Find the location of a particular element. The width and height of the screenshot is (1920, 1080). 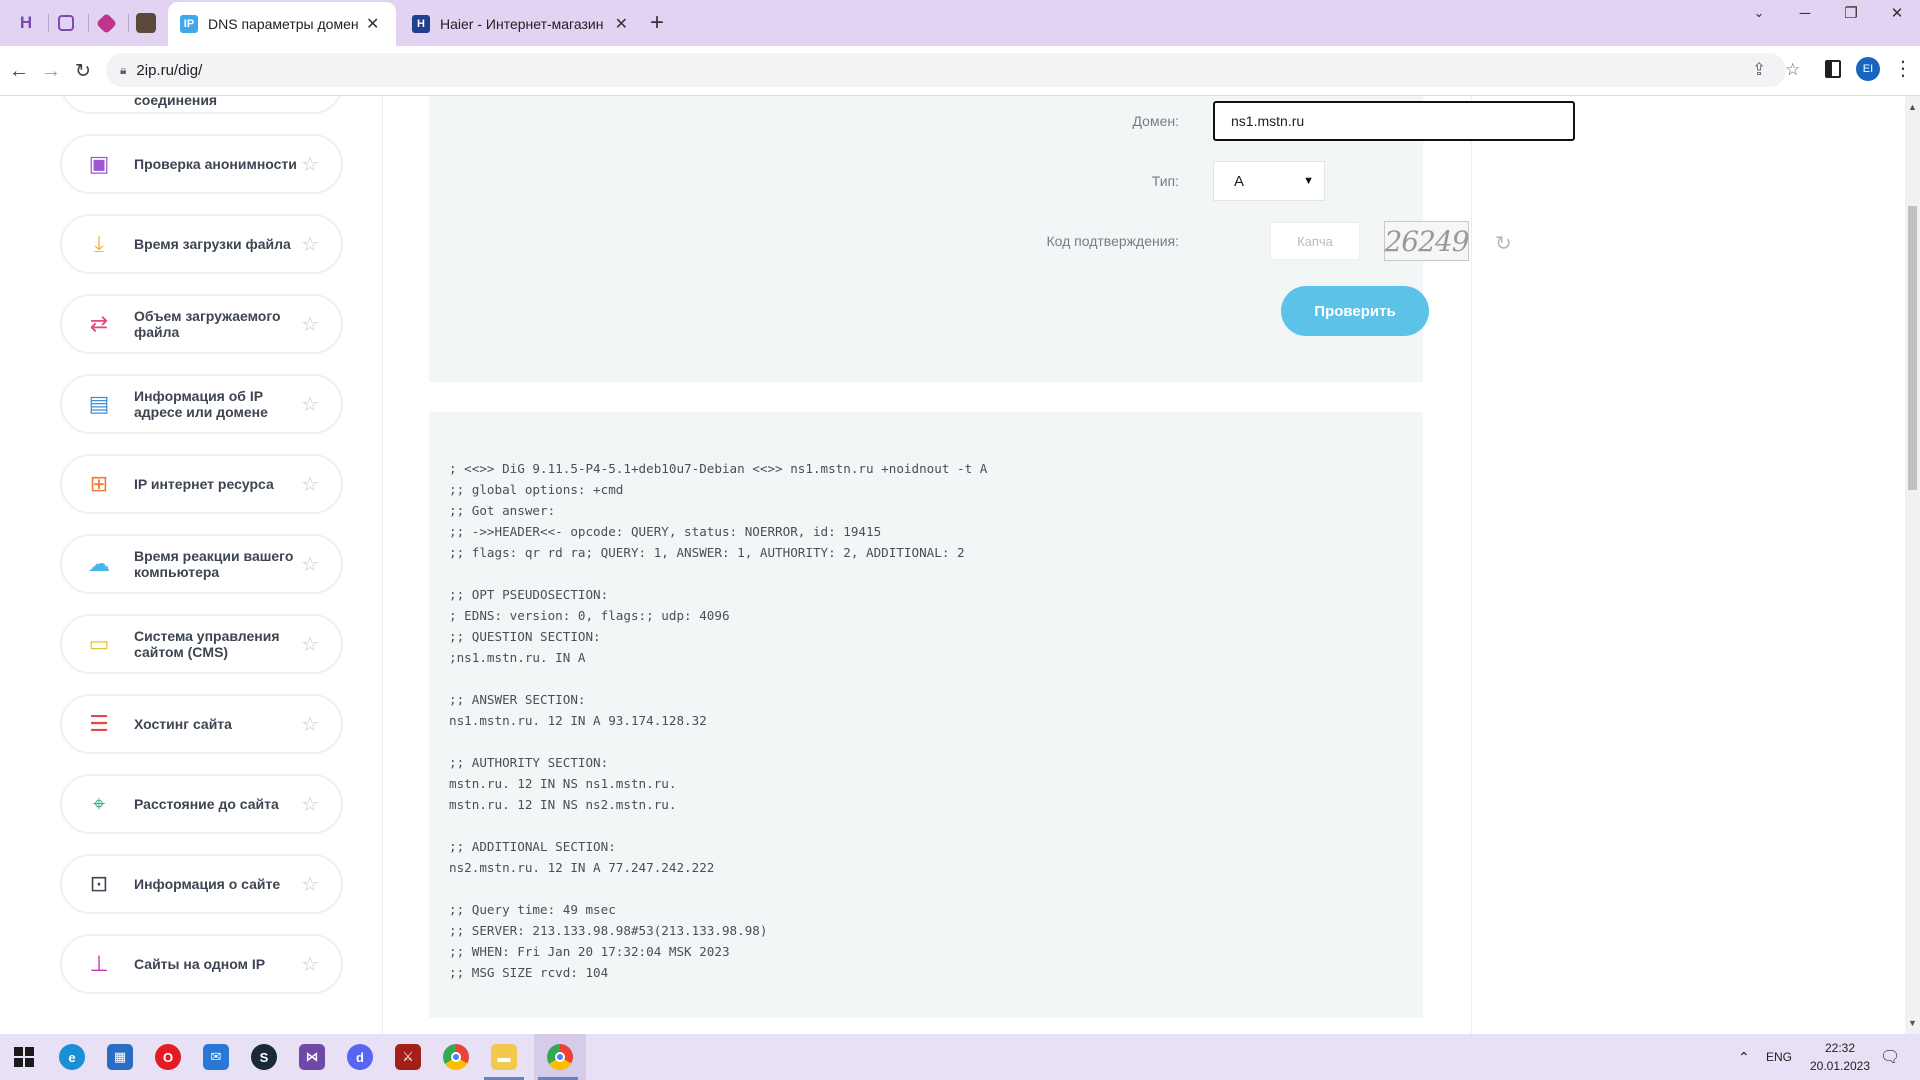

taskbar-opera: O is located at coordinates (168, 1057).